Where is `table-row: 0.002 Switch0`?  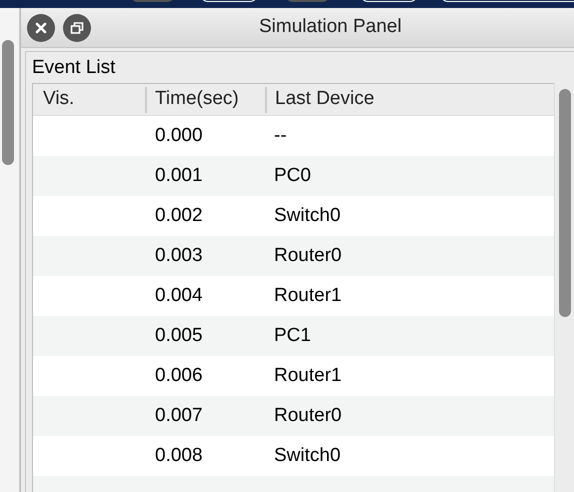
table-row: 0.002 Switch0 is located at coordinates (293, 216).